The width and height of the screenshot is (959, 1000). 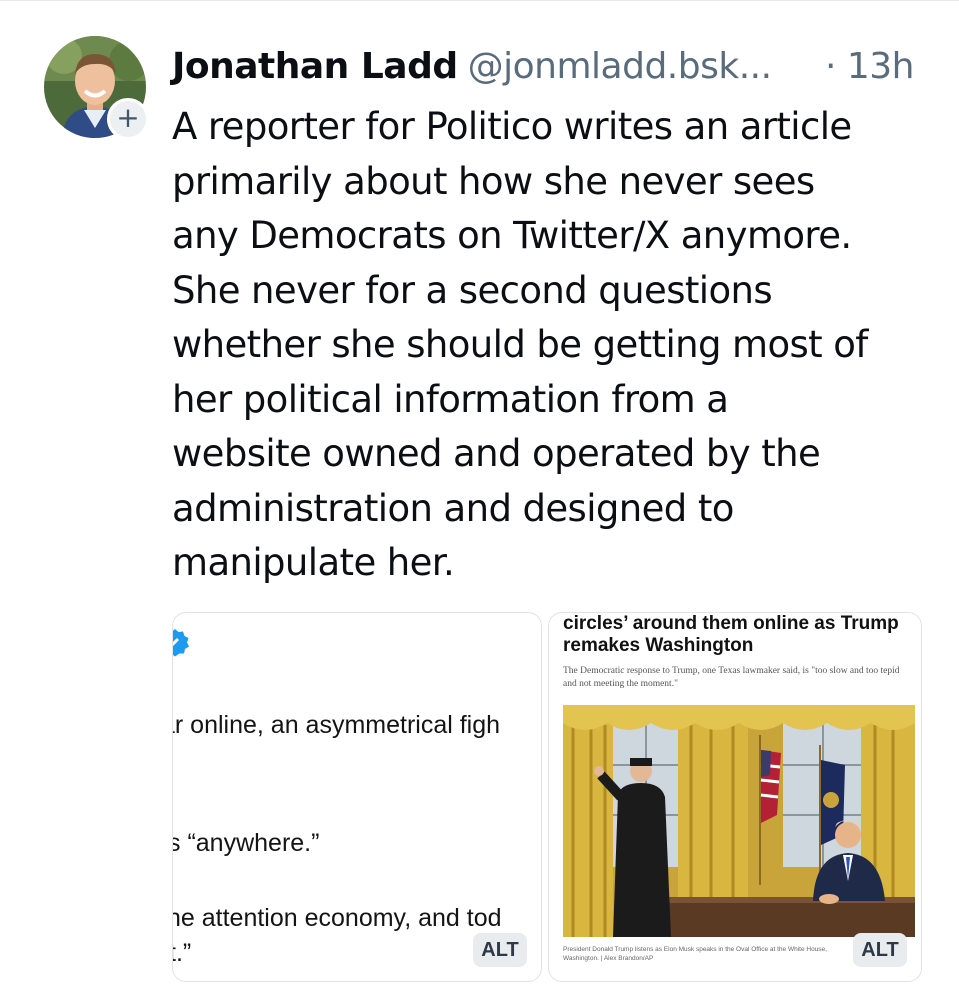 I want to click on follow-plus-icon: +, so click(x=128, y=119).